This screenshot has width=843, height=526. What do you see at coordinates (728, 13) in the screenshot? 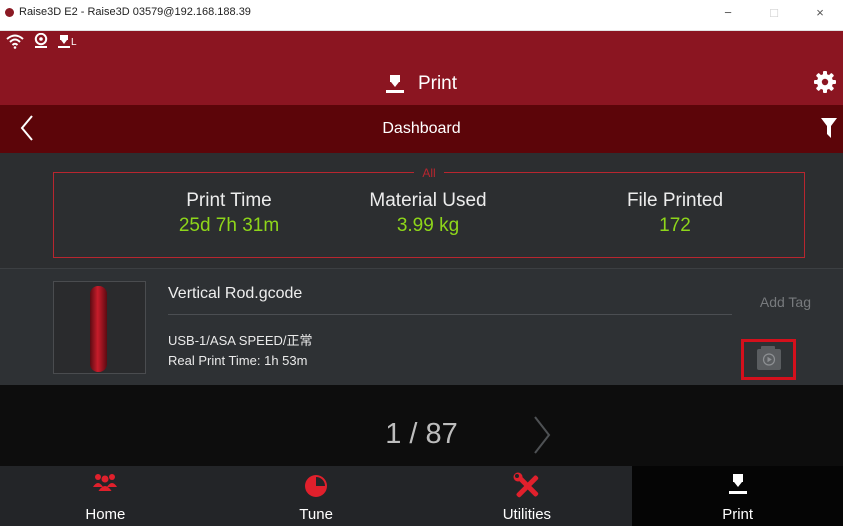
I see `minimize-button: −` at bounding box center [728, 13].